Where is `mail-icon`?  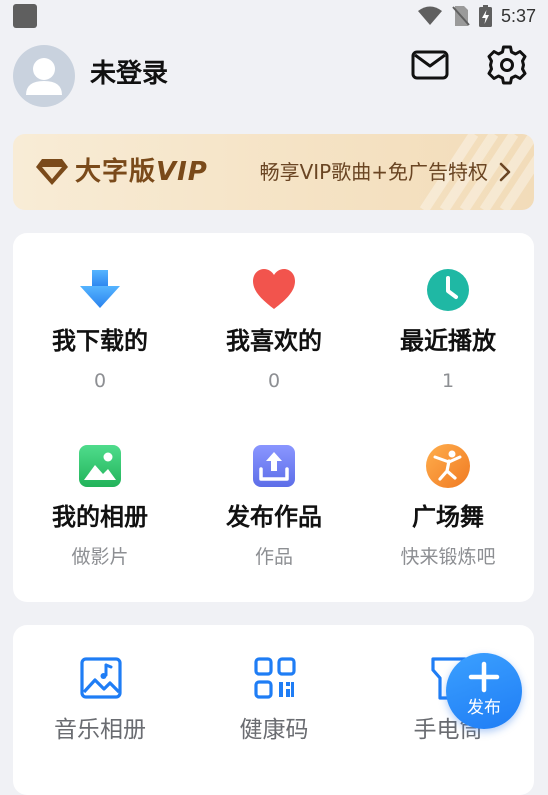 mail-icon is located at coordinates (430, 65).